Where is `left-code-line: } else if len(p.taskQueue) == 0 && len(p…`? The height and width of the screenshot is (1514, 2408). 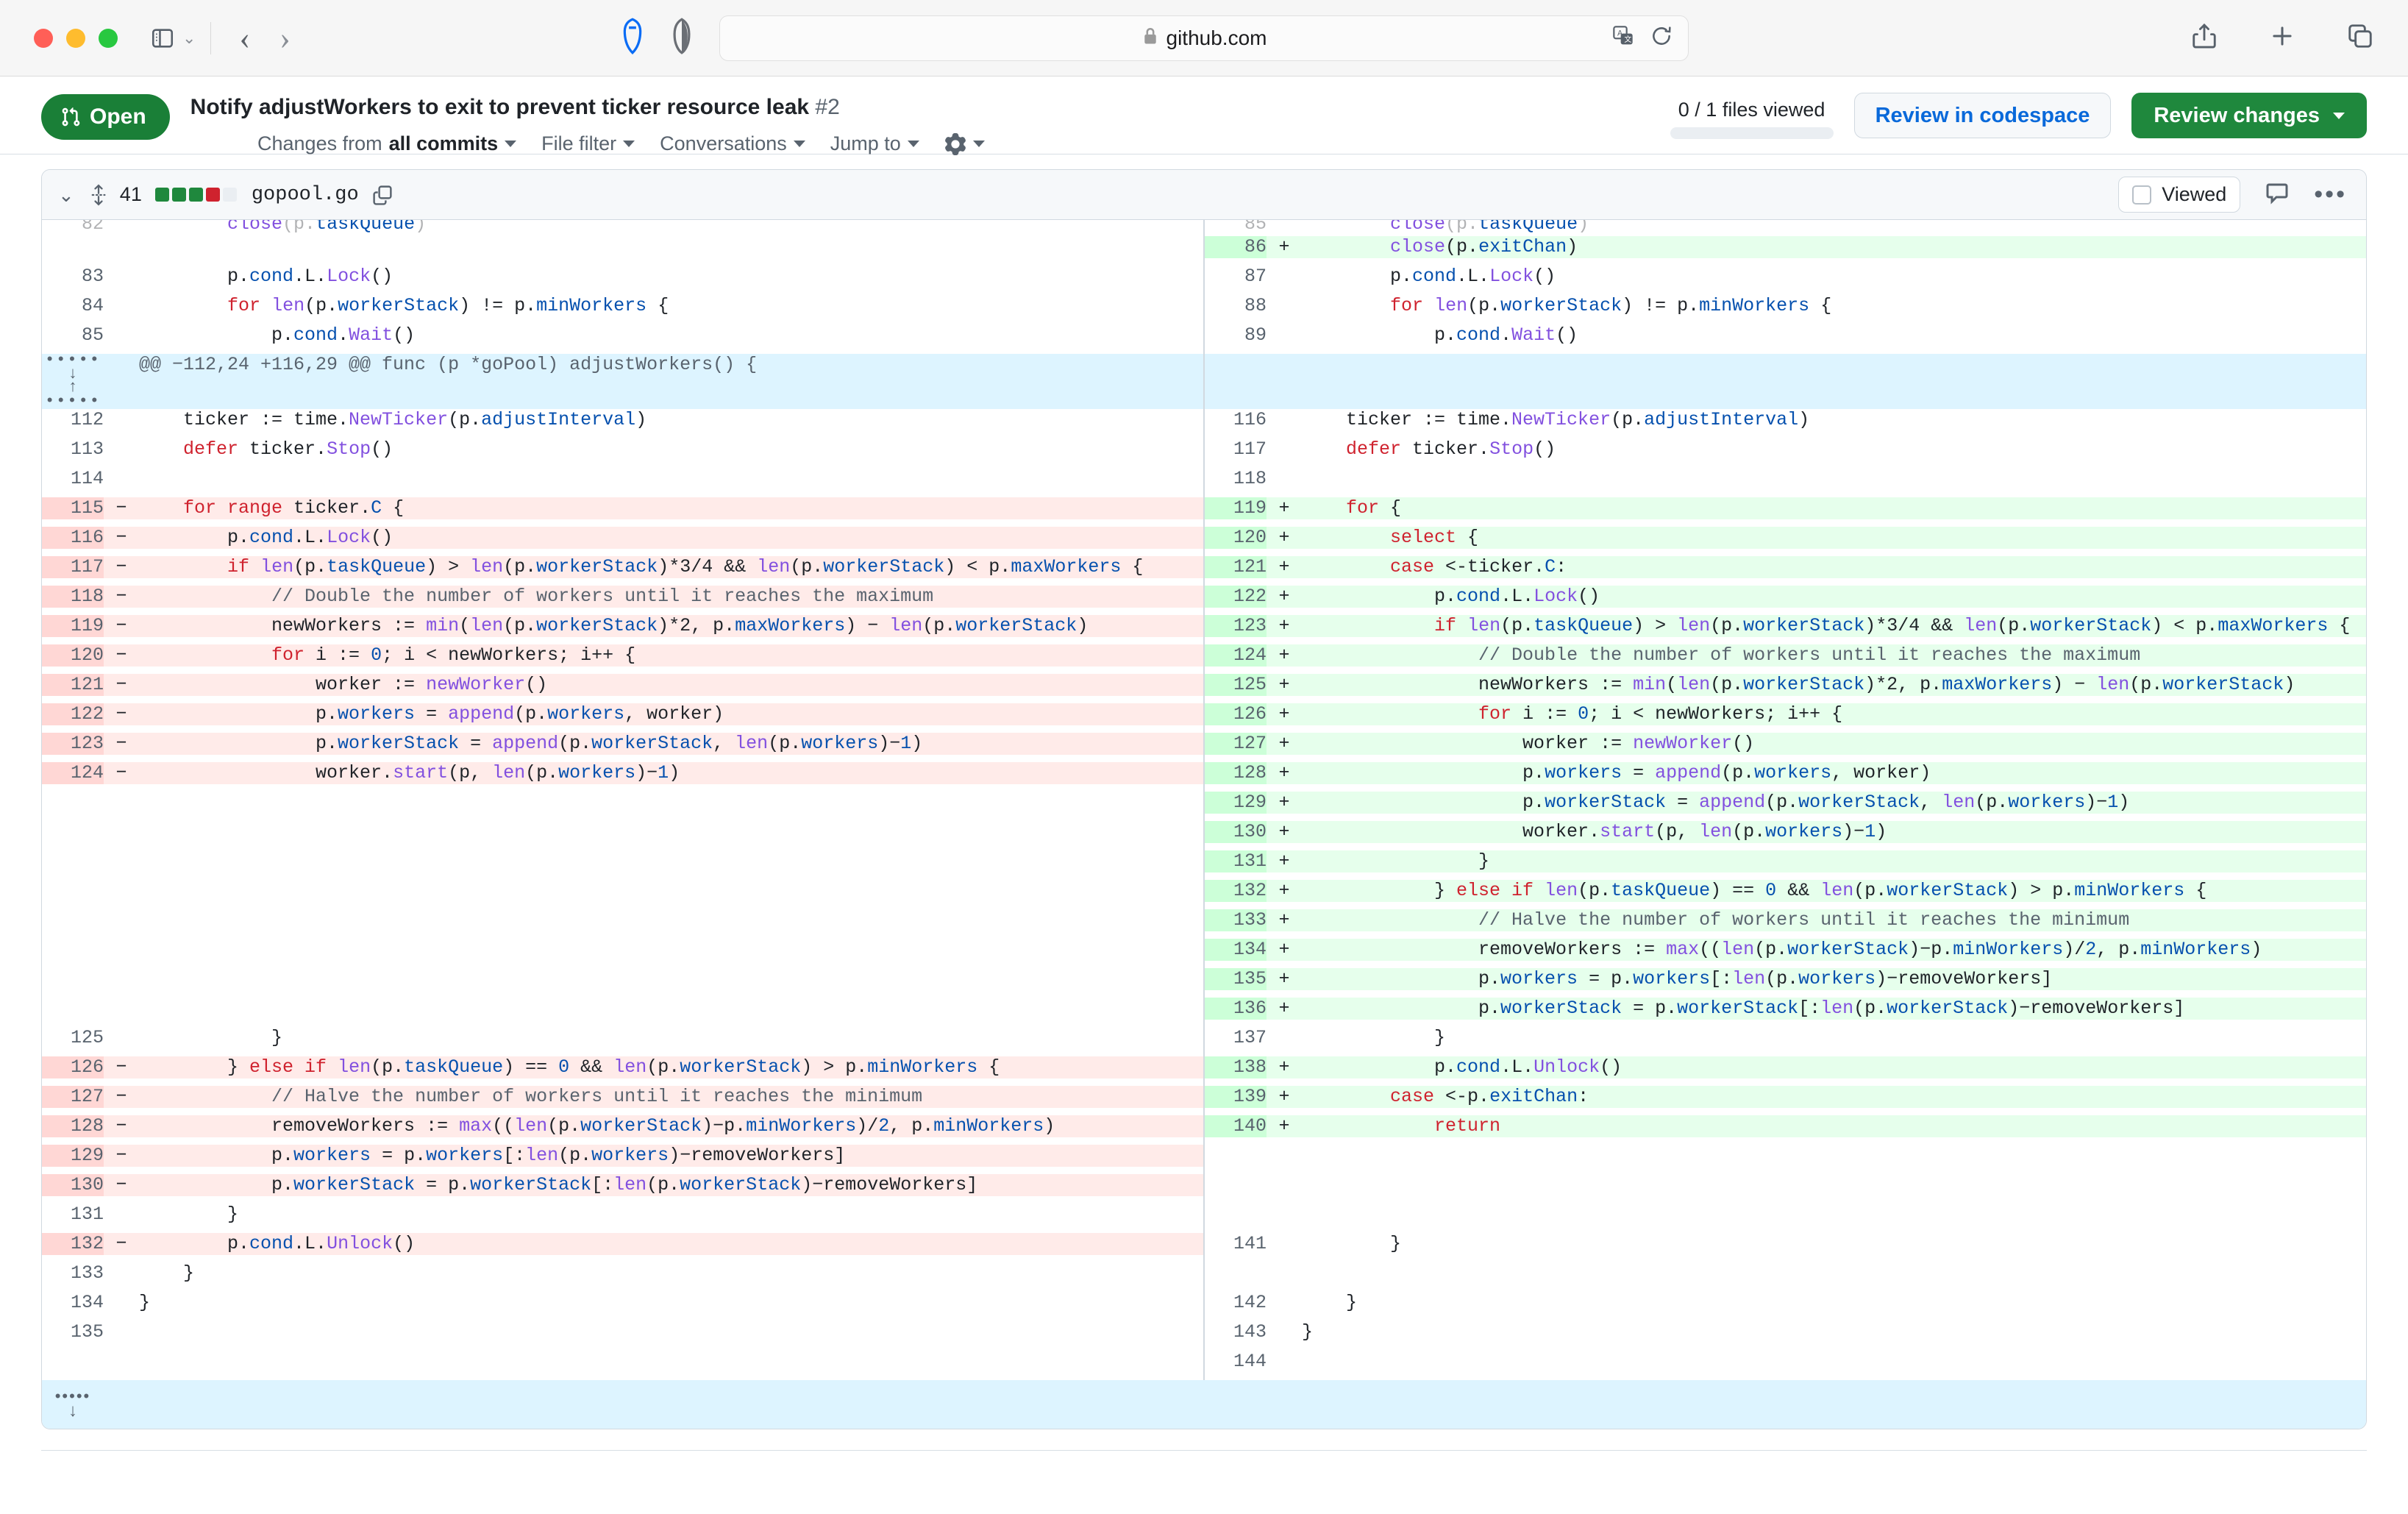 left-code-line: } else if len(p.taskQueue) == 0 && len(p… is located at coordinates (671, 1067).